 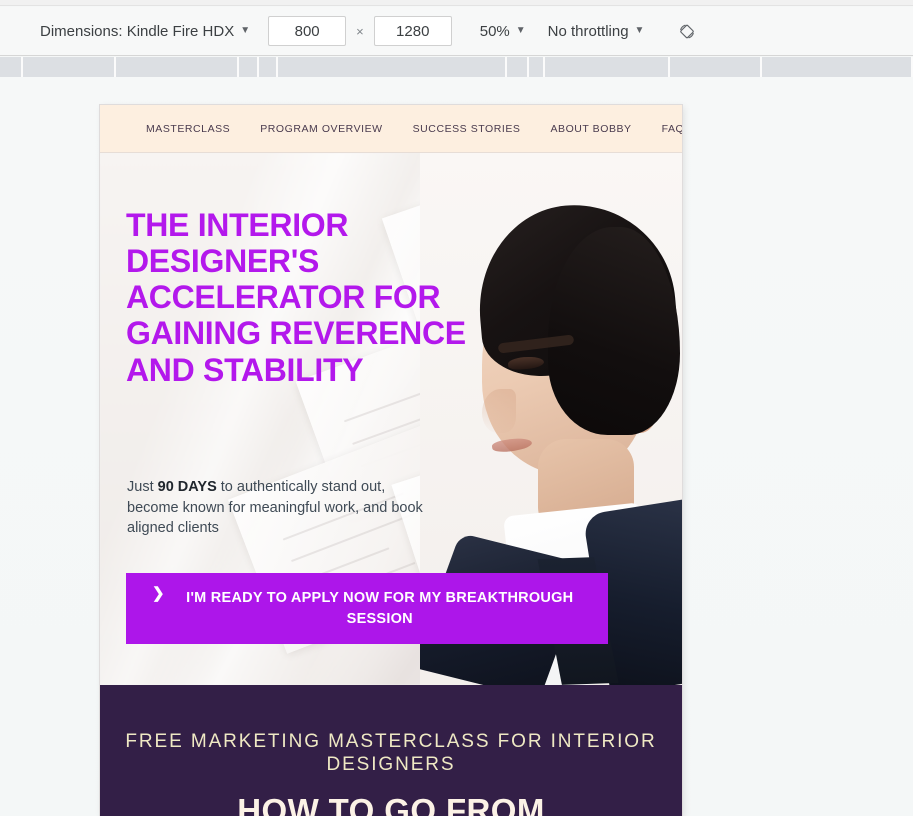 I want to click on rotate-device-icon, so click(x=687, y=31).